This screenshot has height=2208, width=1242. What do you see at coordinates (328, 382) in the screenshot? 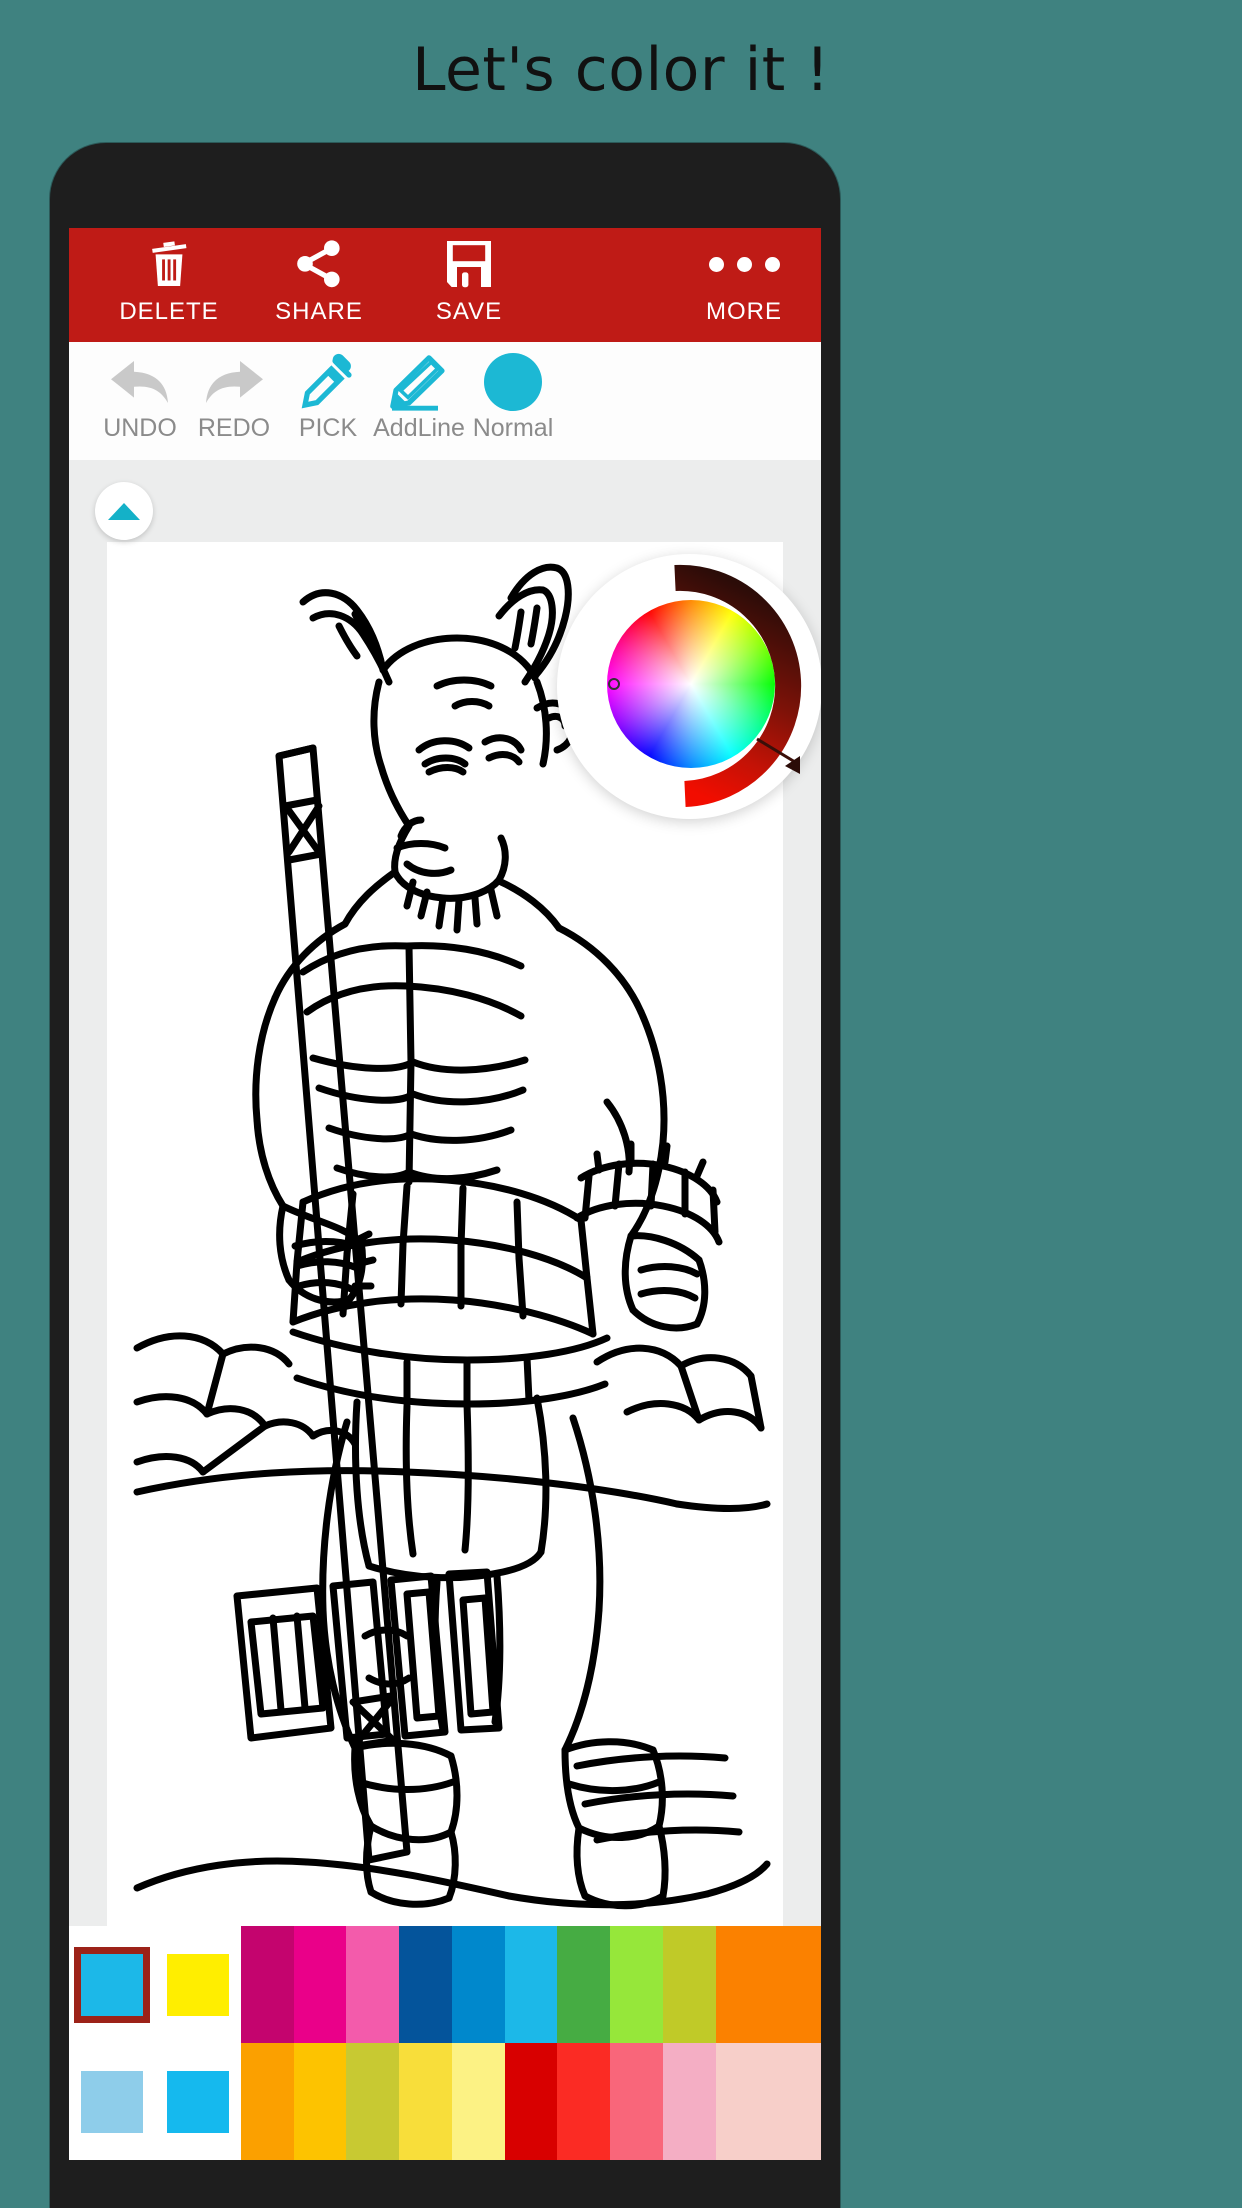
I see `eyedropper-icon` at bounding box center [328, 382].